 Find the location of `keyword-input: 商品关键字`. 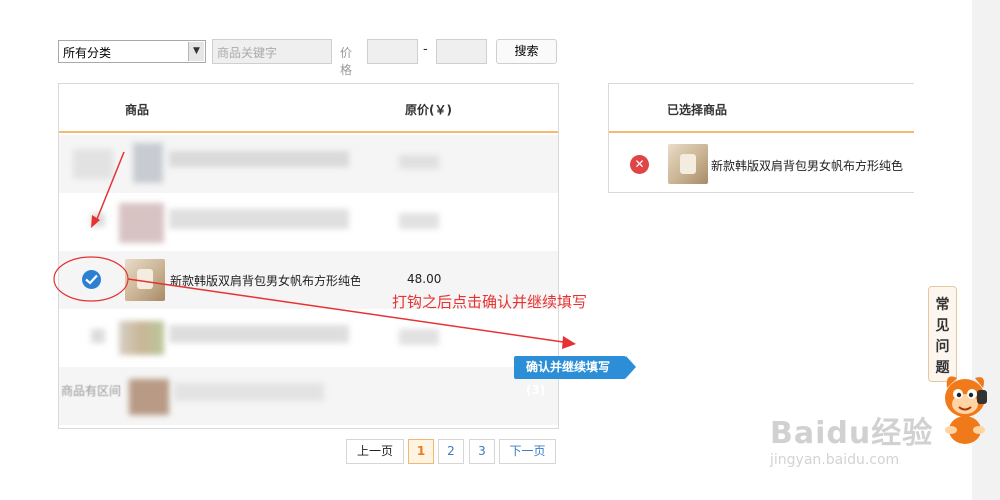

keyword-input: 商品关键字 is located at coordinates (272, 51).